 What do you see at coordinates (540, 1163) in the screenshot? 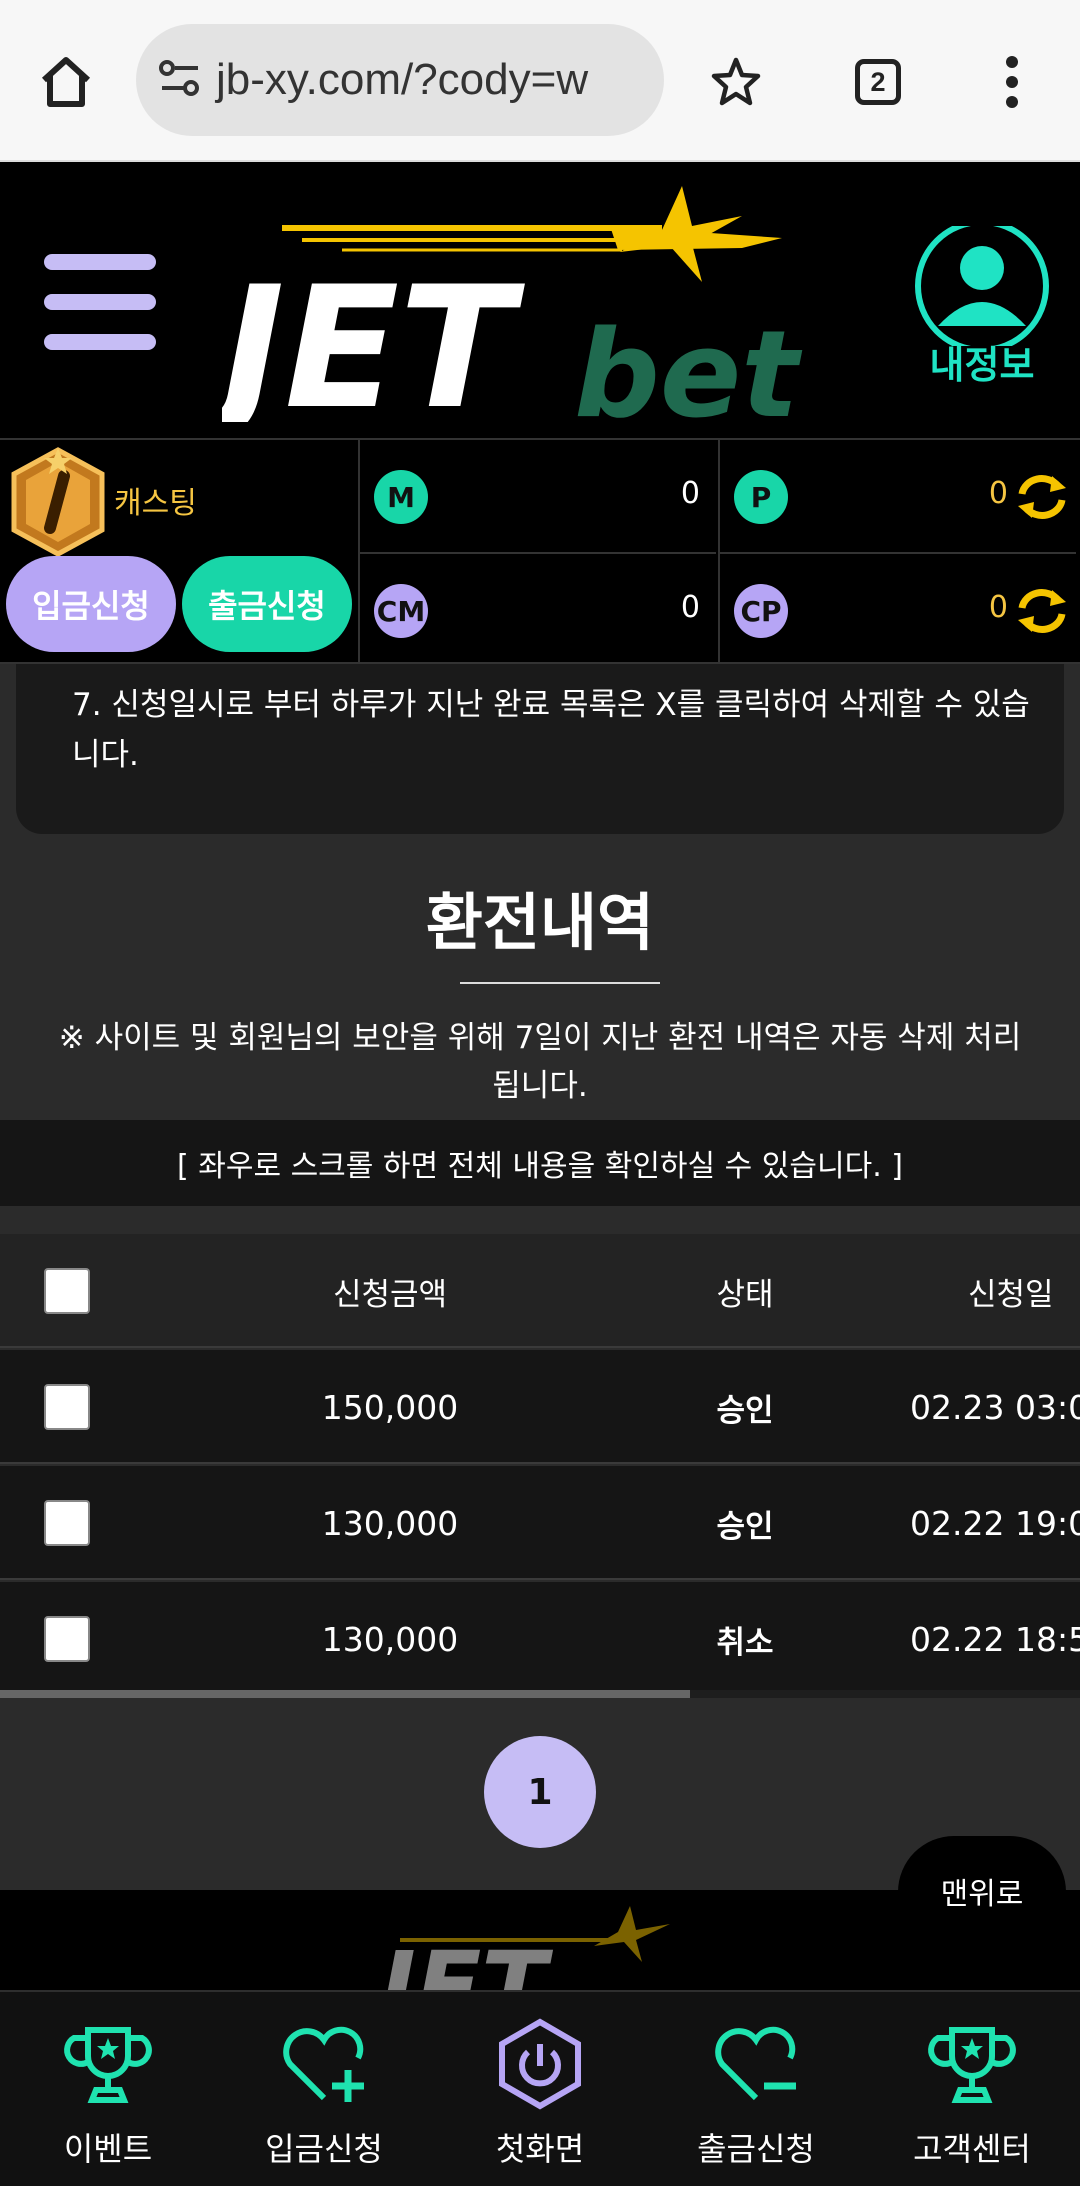
I see `scroll-notice: [ 좌우로 스크롤 하면 전체 내용을 확인하실 수 있습니다. ]` at bounding box center [540, 1163].